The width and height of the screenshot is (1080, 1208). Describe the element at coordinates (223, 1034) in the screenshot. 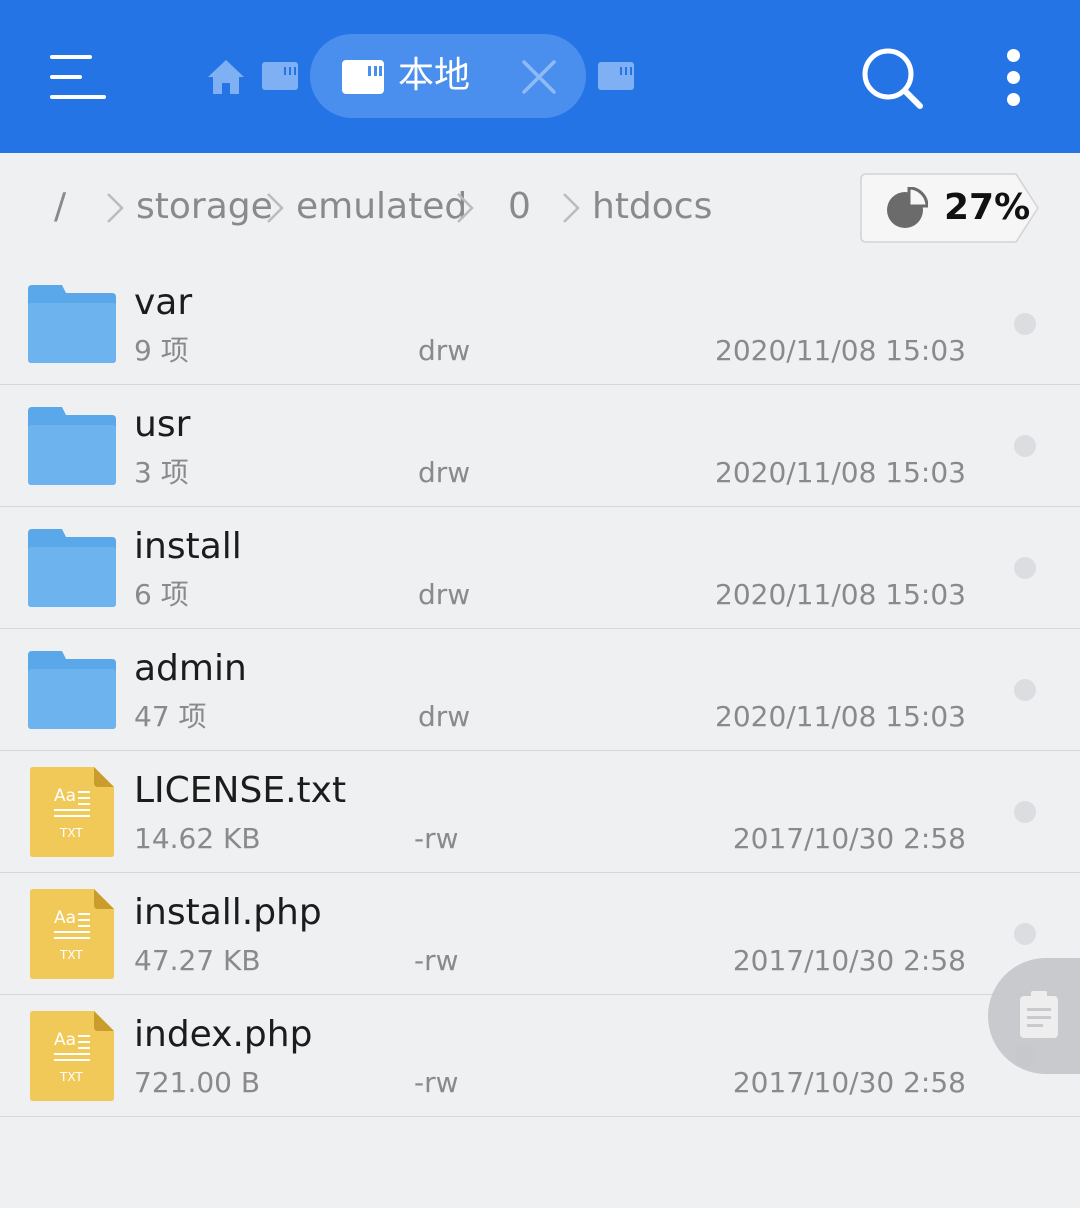

I see `file-name: index.php` at that location.